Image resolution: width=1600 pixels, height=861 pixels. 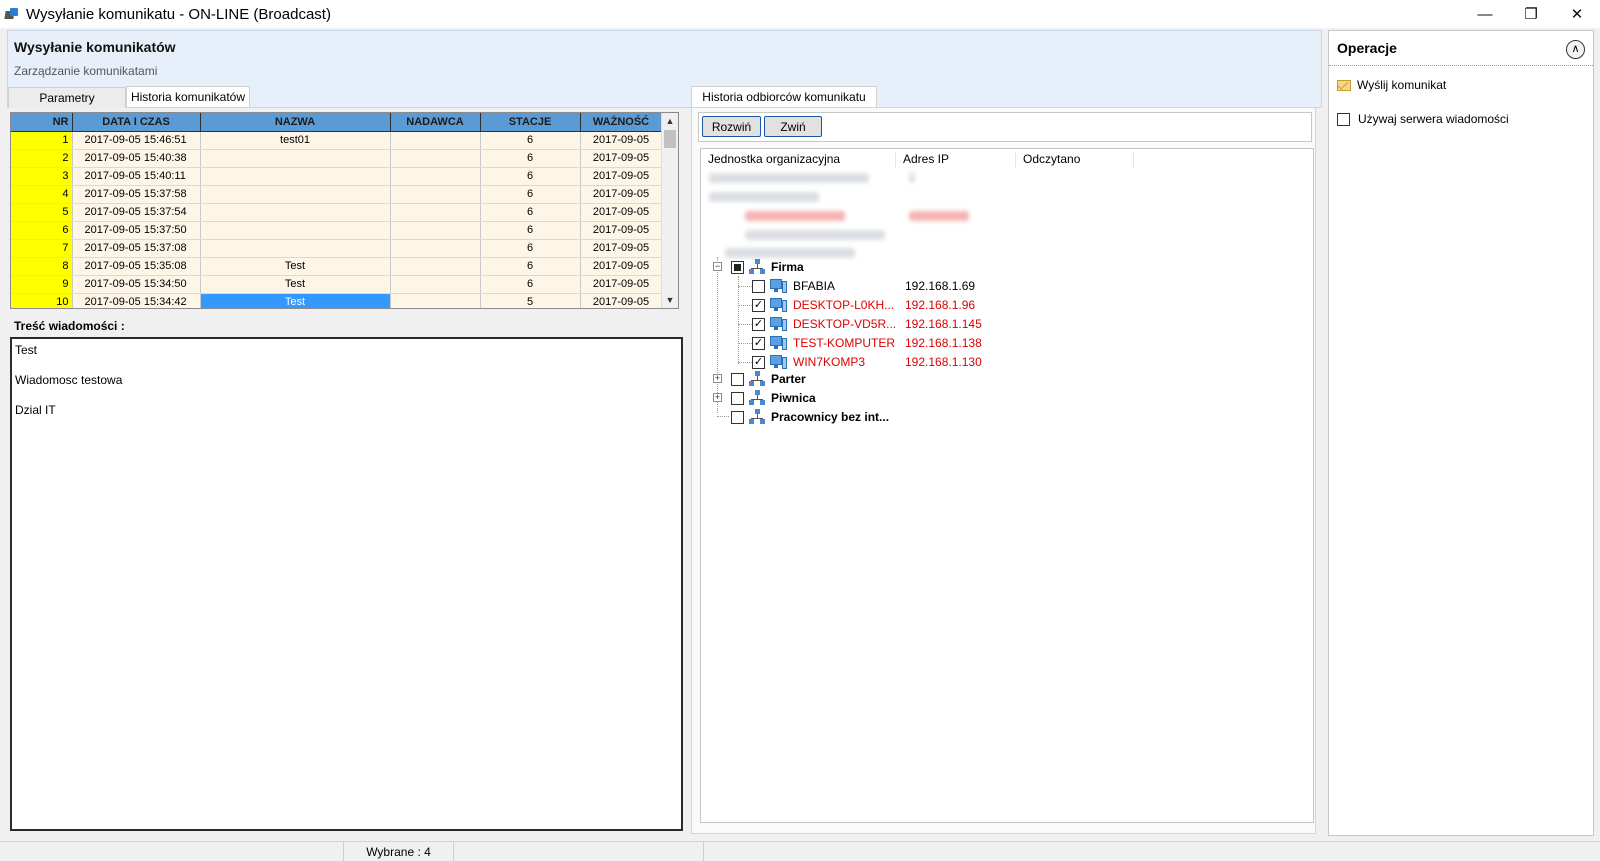 I want to click on tree-node-computer: ✓ DESKTOP-VD5R... 192.168.1.145, so click(x=867, y=324).